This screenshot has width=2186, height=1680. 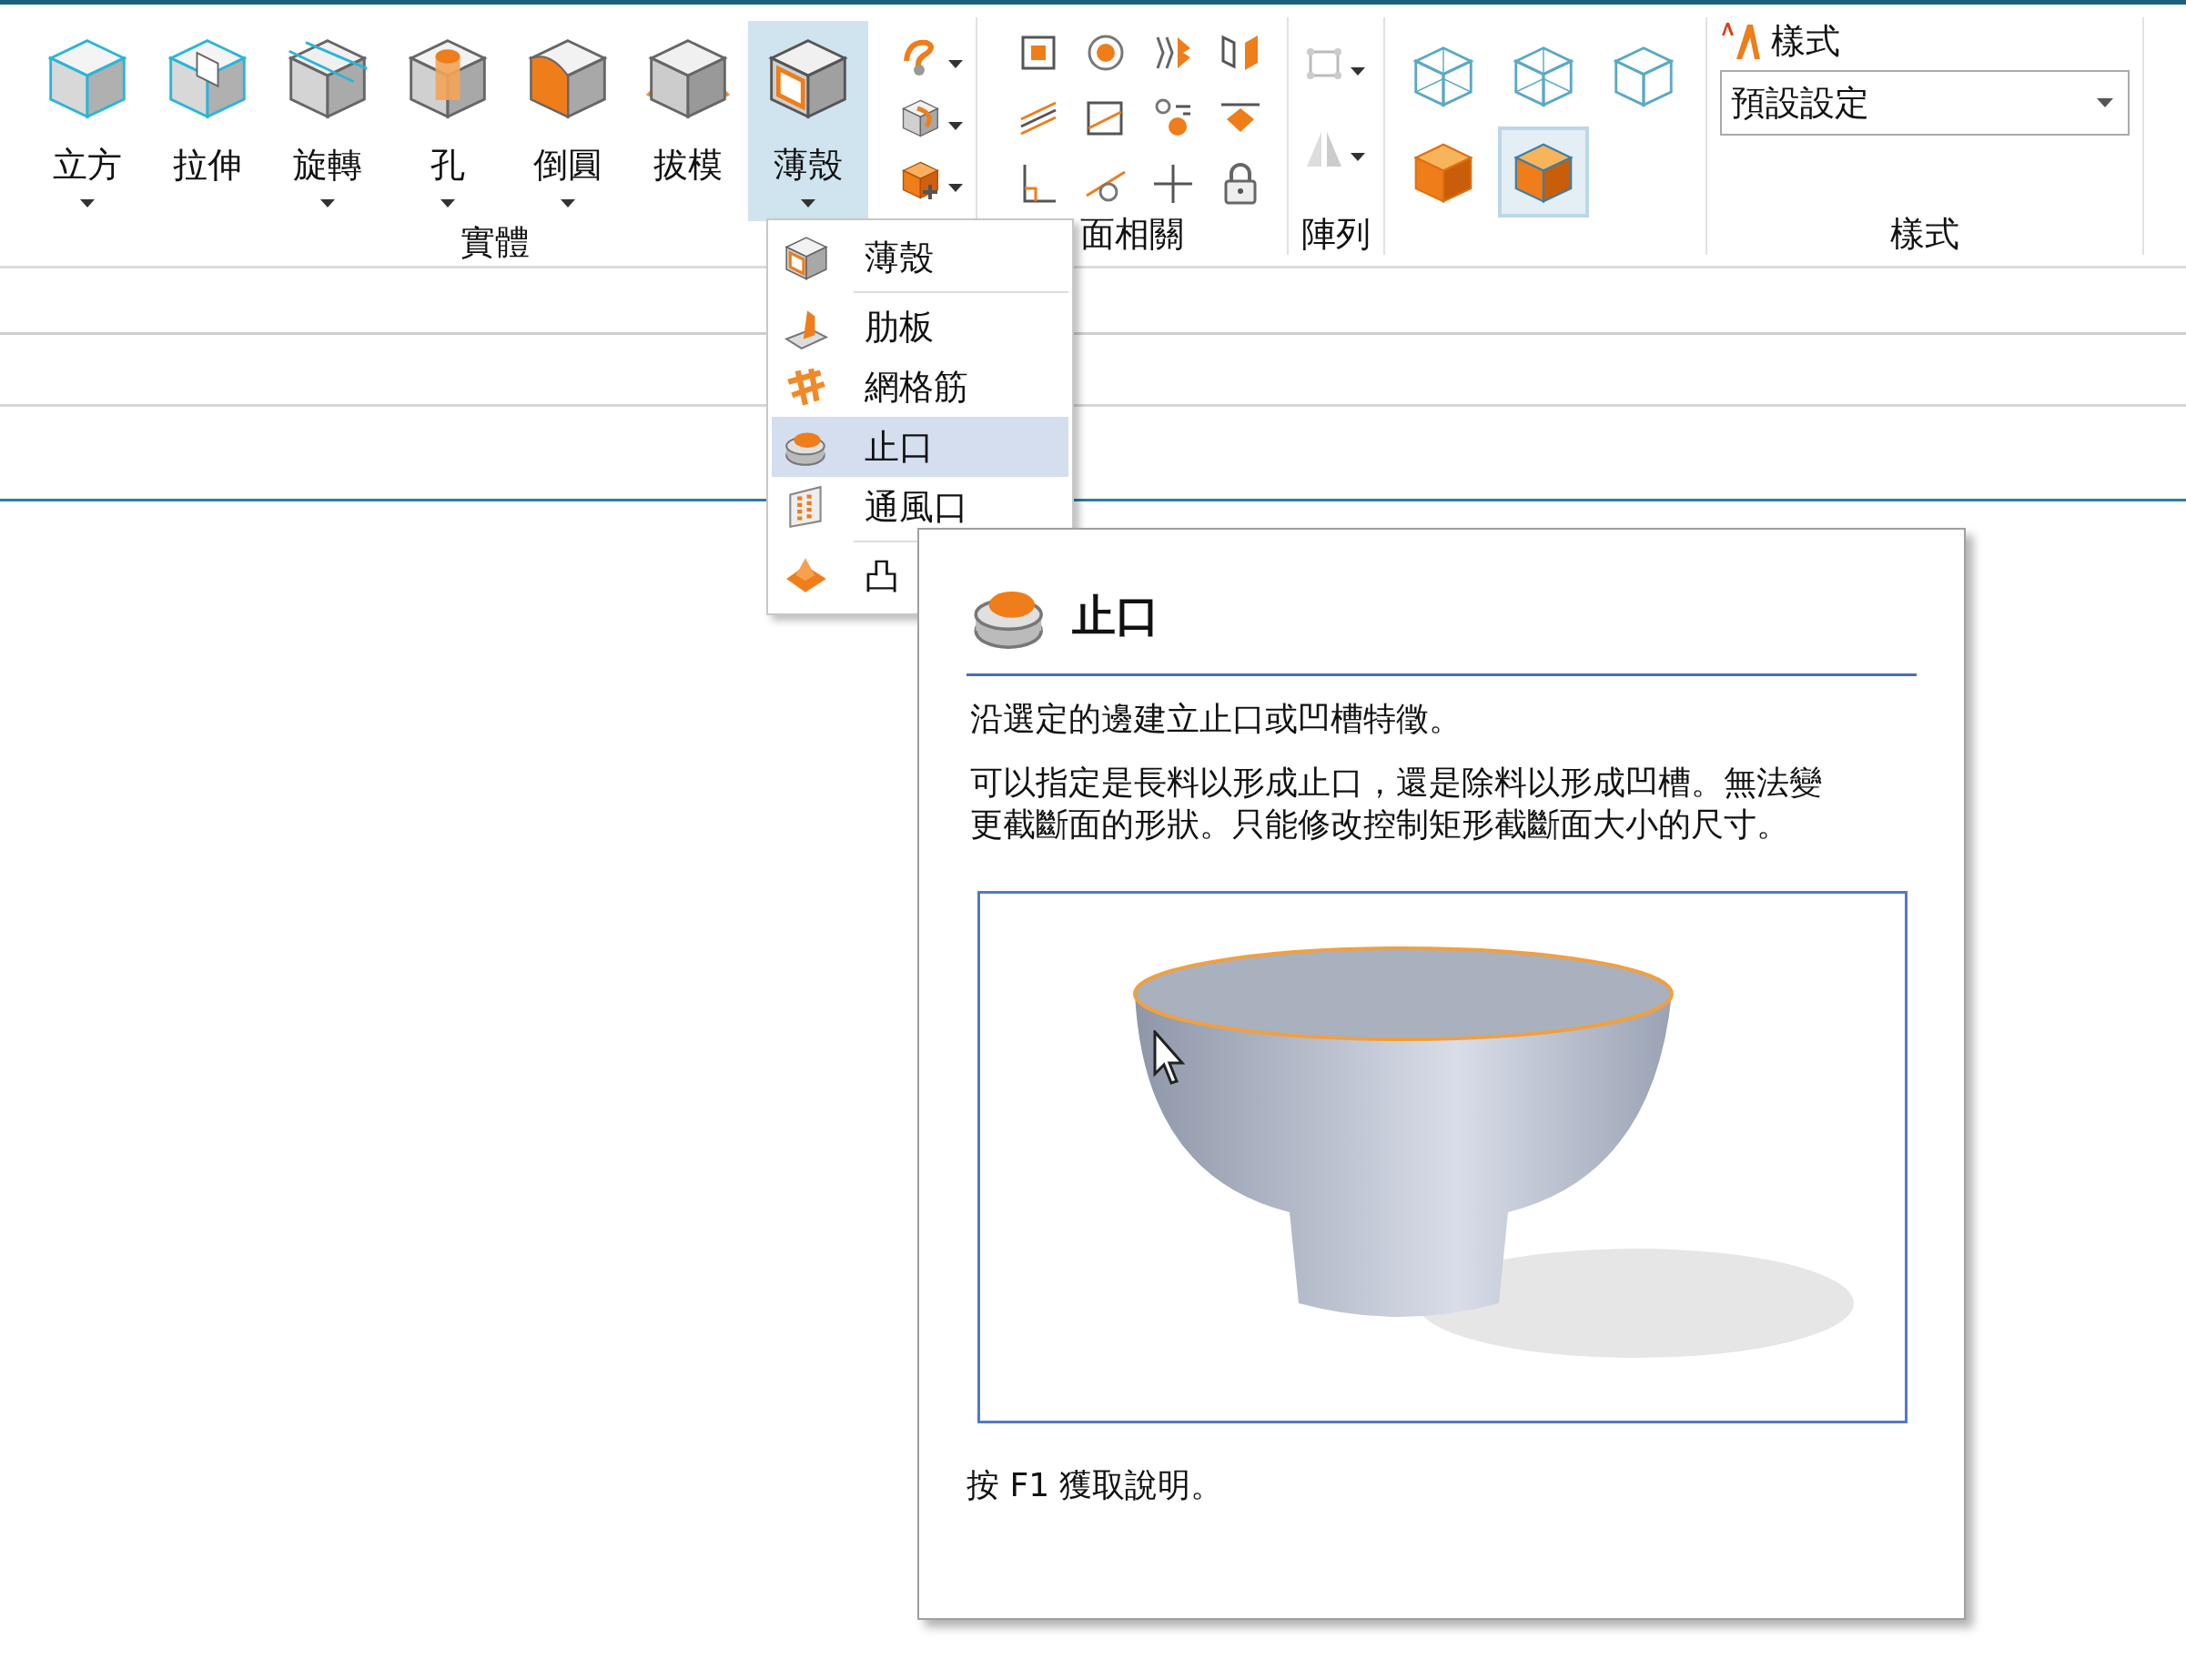 What do you see at coordinates (1336, 234) in the screenshot?
I see `group-label: 陣列` at bounding box center [1336, 234].